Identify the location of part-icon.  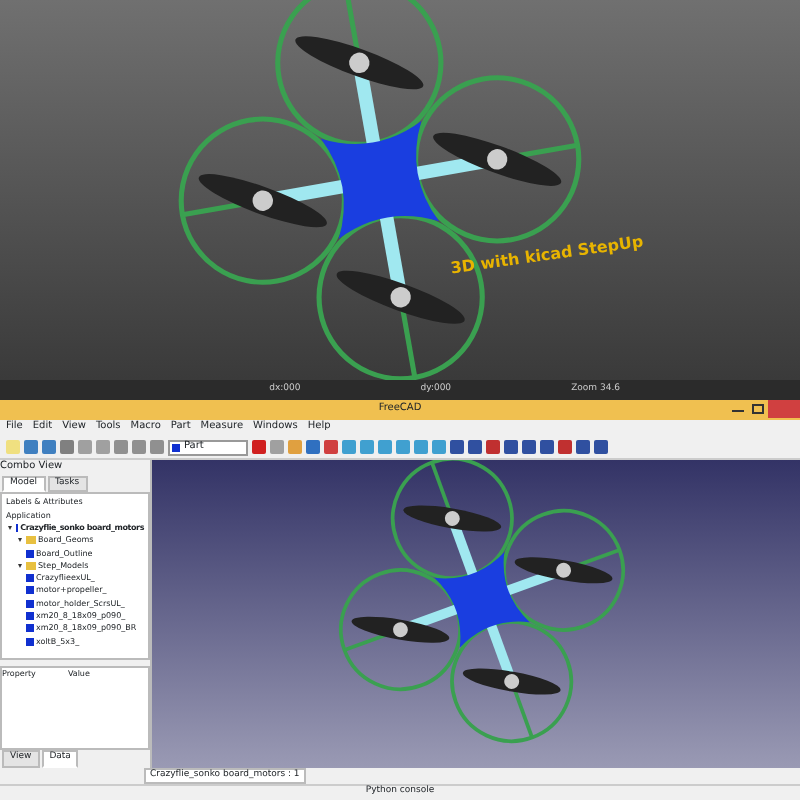
(30, 553).